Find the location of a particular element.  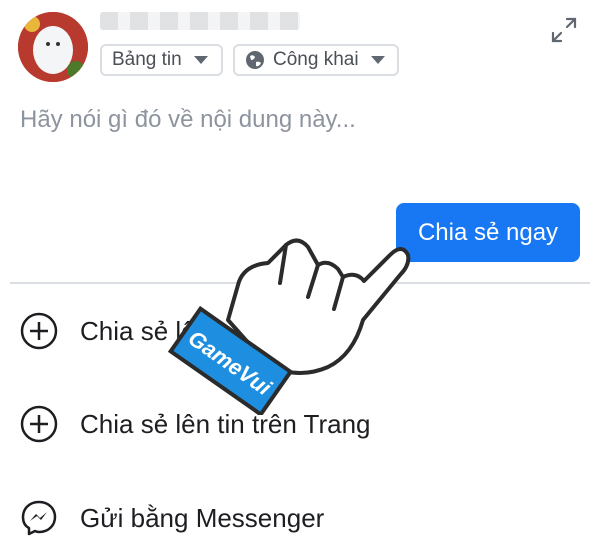

privacy-label: Công khai is located at coordinates (316, 59).